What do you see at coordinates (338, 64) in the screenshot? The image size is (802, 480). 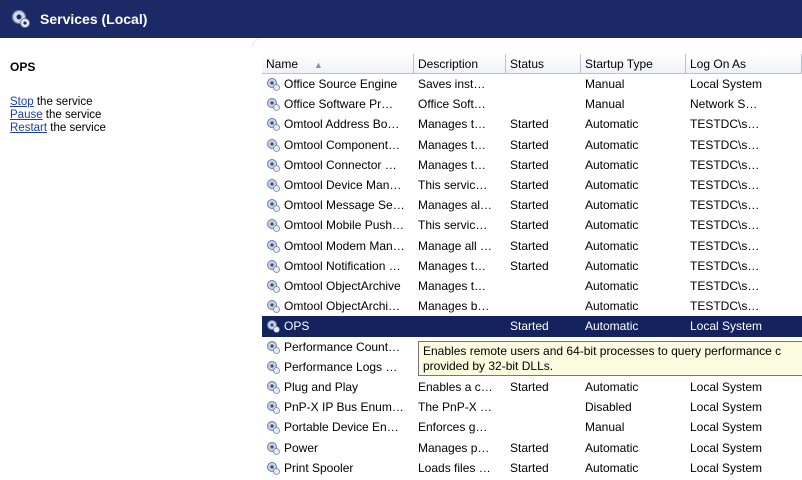 I see `column-header-name: Name ▲` at bounding box center [338, 64].